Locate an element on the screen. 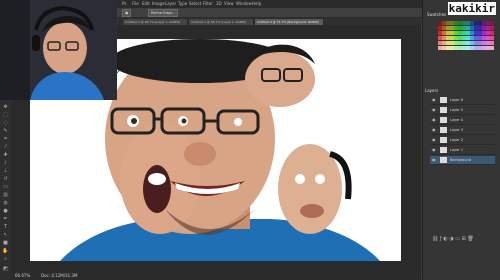 This screenshot has height=280, width=500. delete-layer-icon: 🗑 is located at coordinates (470, 239).